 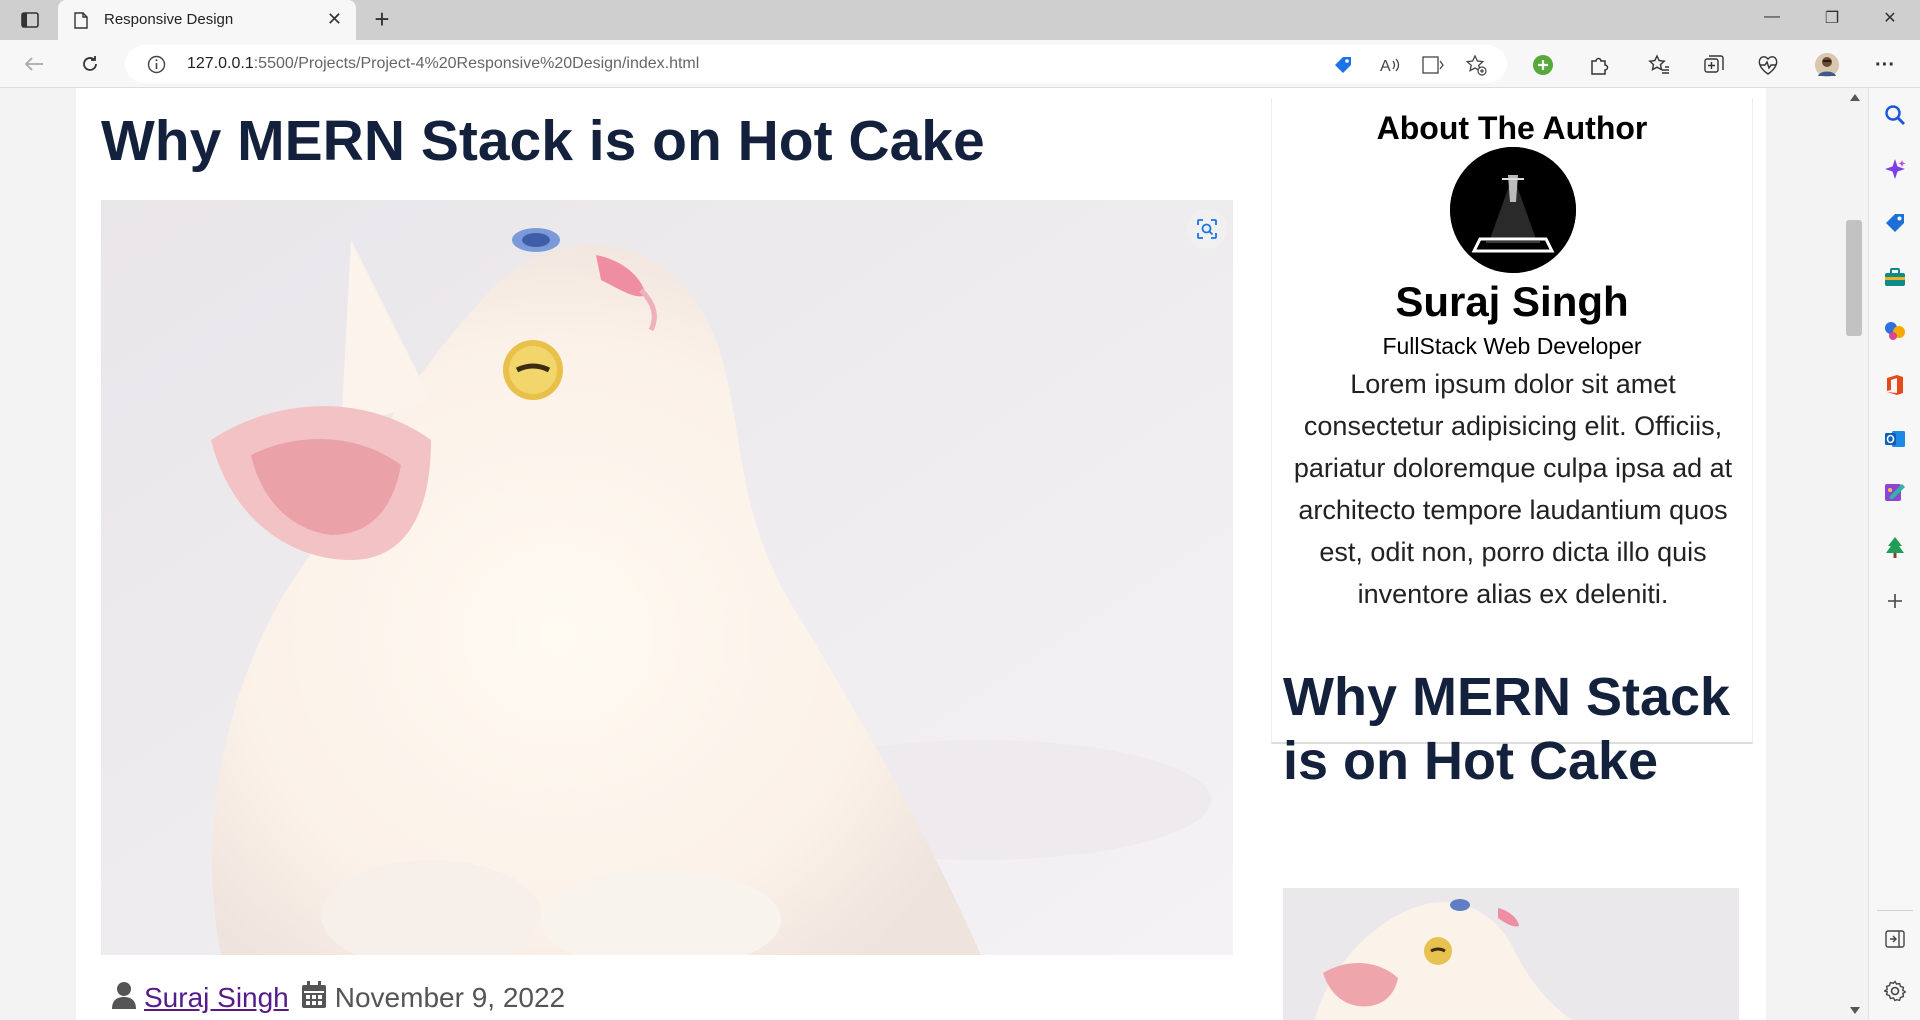 I want to click on profile-avatar-icon, so click(x=1827, y=65).